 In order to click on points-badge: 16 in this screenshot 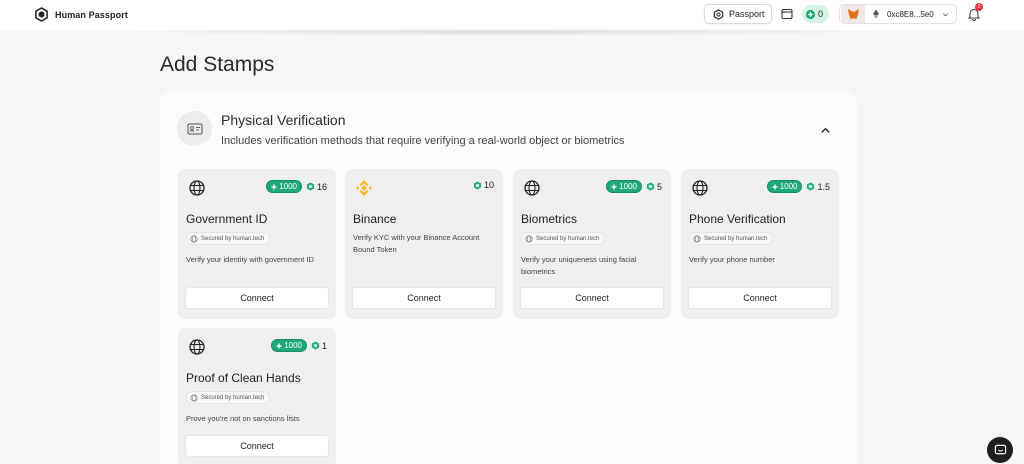, I will do `click(316, 187)`.